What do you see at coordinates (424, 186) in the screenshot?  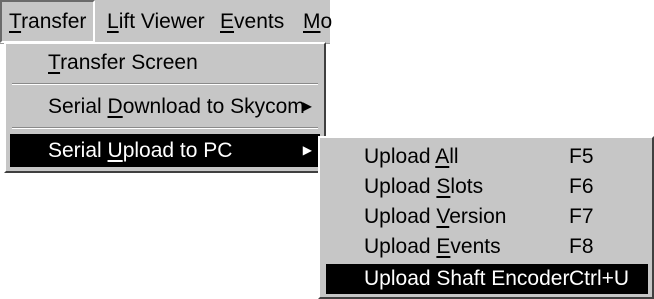 I see `submenu-item-label: Upload Slots` at bounding box center [424, 186].